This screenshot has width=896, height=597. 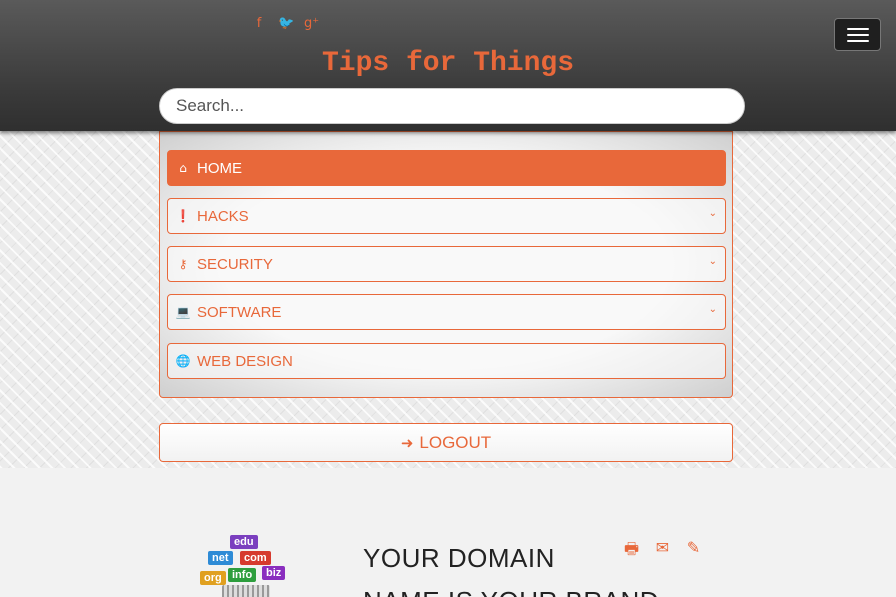 What do you see at coordinates (246, 591) in the screenshot?
I see `basket-graphic` at bounding box center [246, 591].